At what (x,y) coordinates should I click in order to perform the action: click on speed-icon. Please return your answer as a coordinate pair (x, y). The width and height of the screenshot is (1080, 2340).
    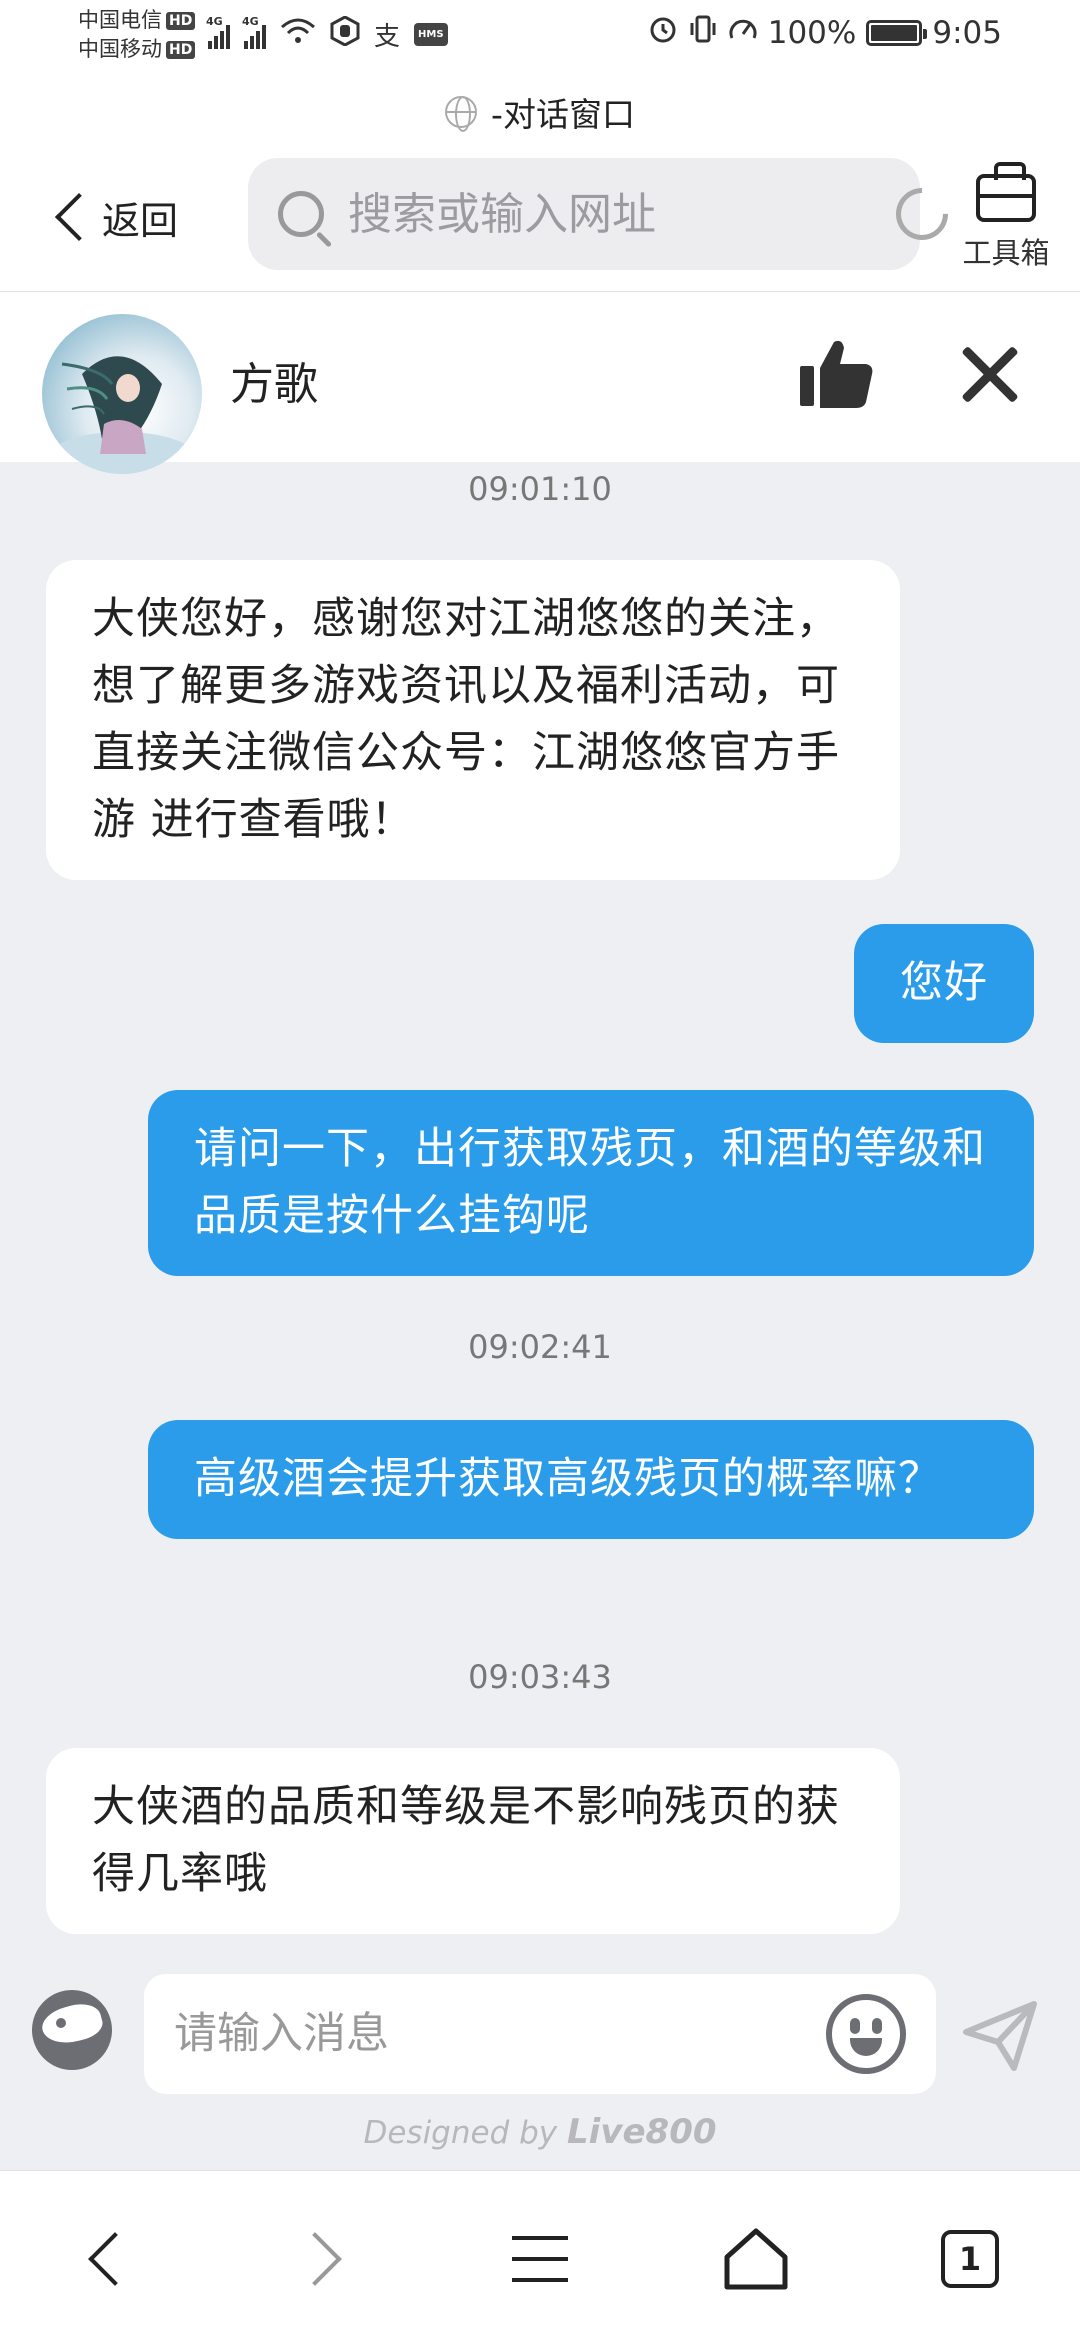
    Looking at the image, I should click on (743, 33).